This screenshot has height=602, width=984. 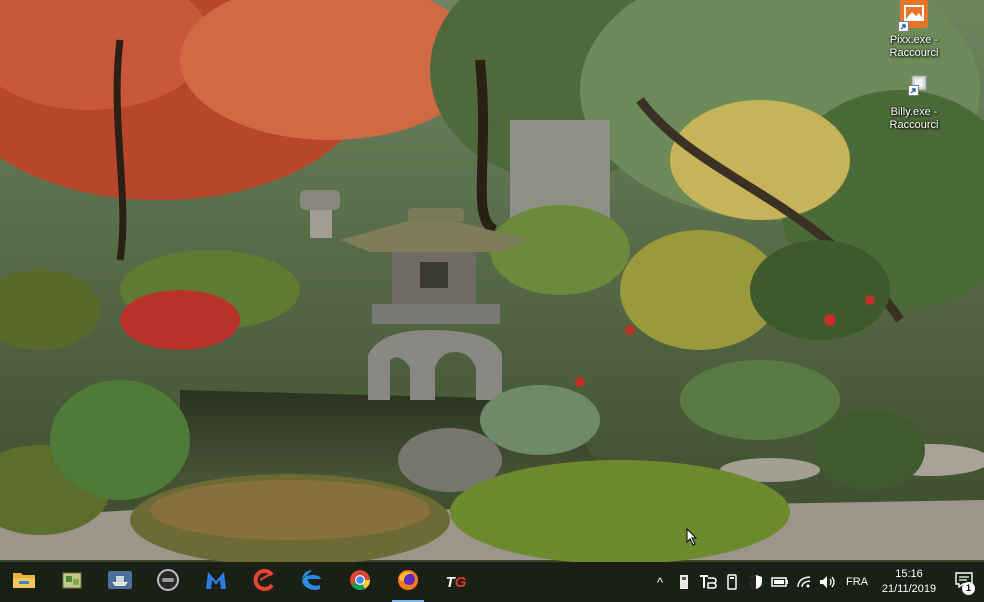 I want to click on ccleaner-icon, so click(x=264, y=582).